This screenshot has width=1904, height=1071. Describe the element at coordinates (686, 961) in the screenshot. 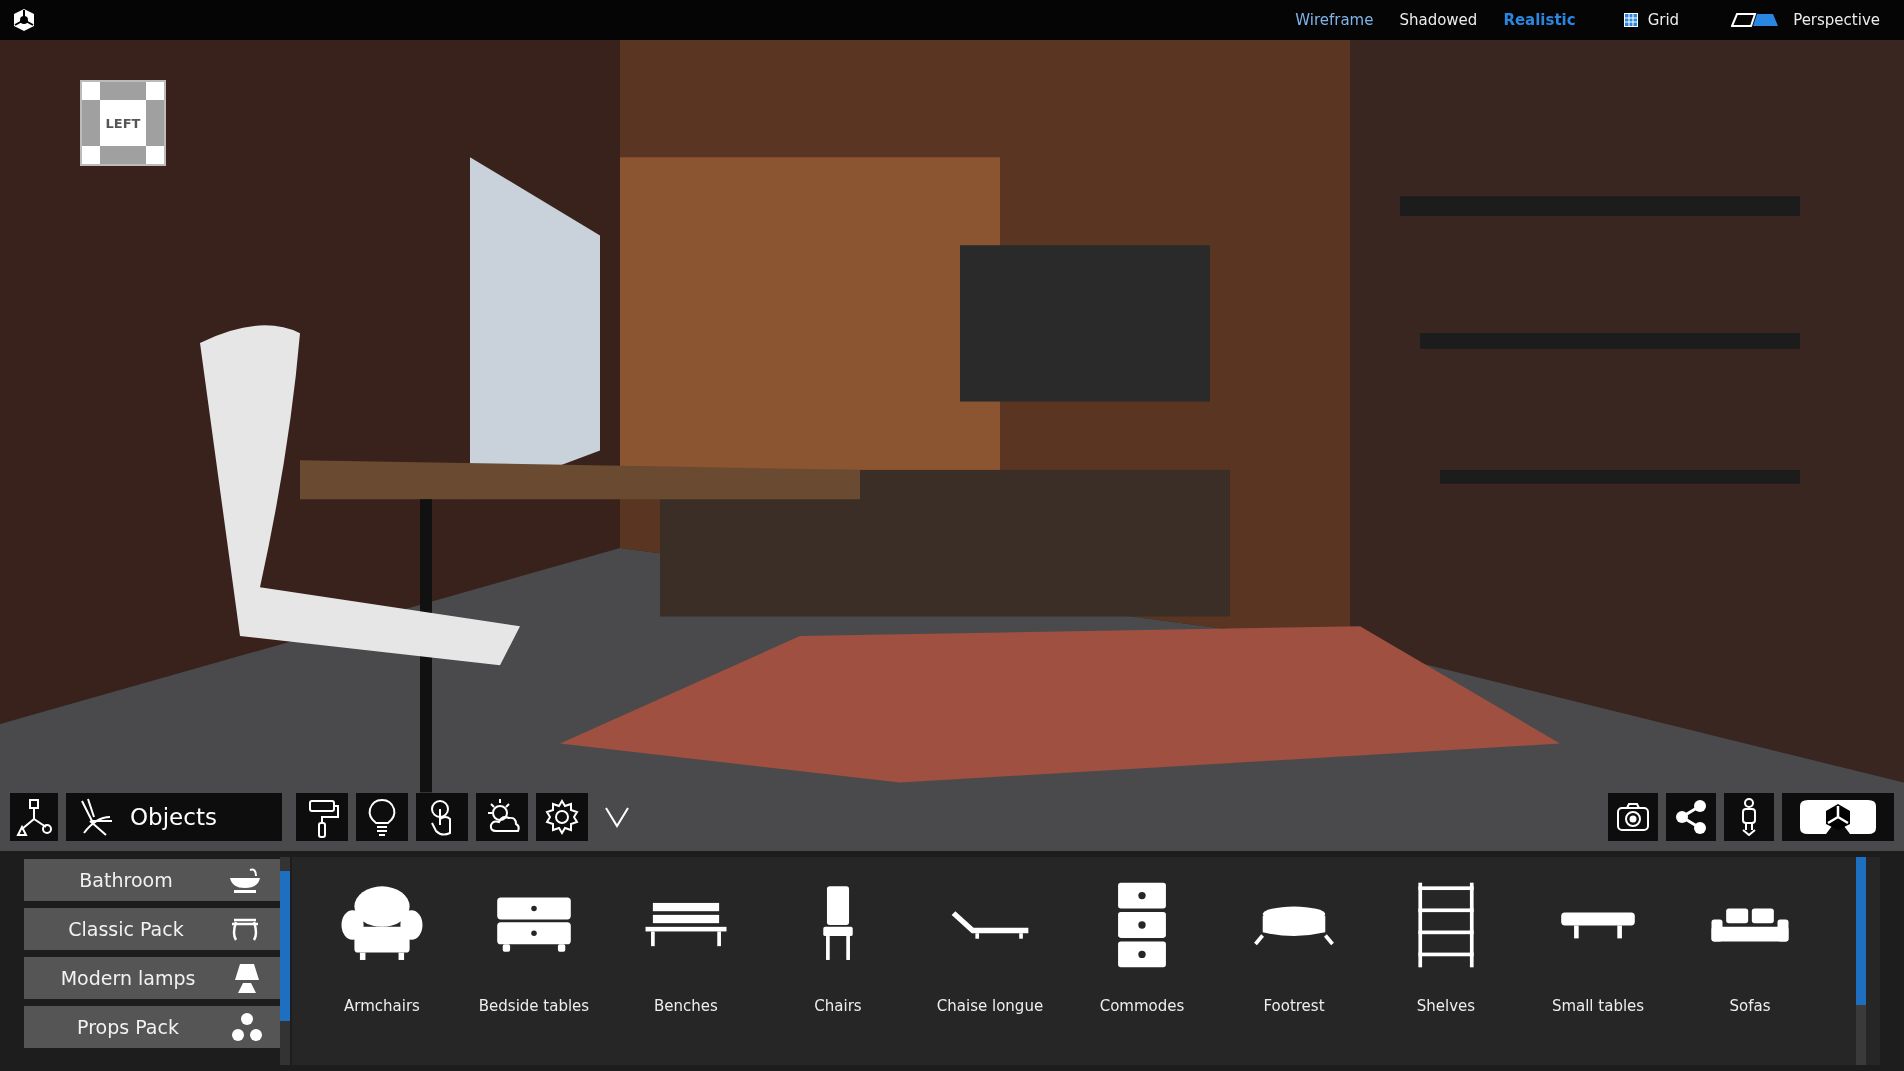

I see `object-item: Benches` at that location.